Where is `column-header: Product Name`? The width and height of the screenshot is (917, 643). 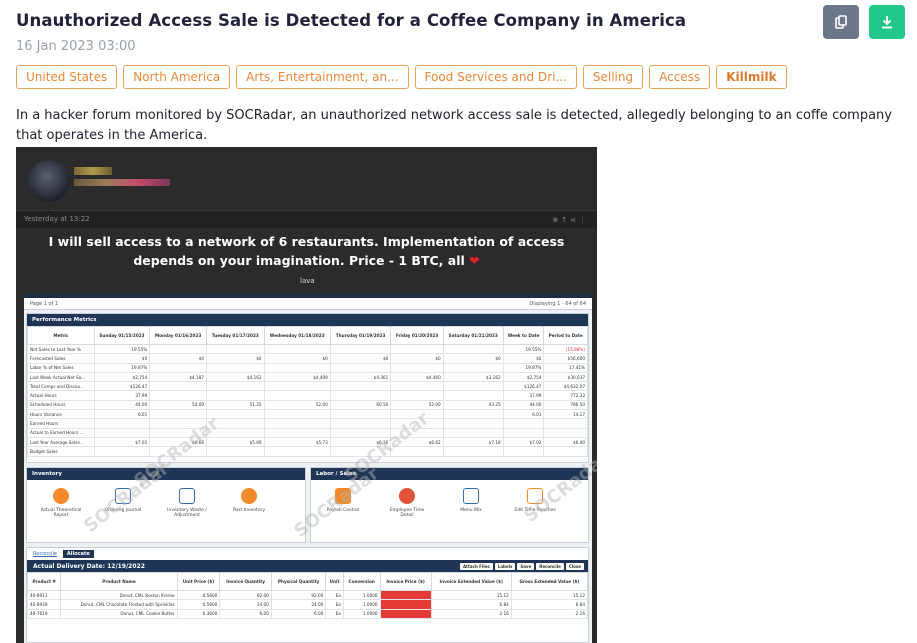
column-header: Product Name is located at coordinates (119, 581).